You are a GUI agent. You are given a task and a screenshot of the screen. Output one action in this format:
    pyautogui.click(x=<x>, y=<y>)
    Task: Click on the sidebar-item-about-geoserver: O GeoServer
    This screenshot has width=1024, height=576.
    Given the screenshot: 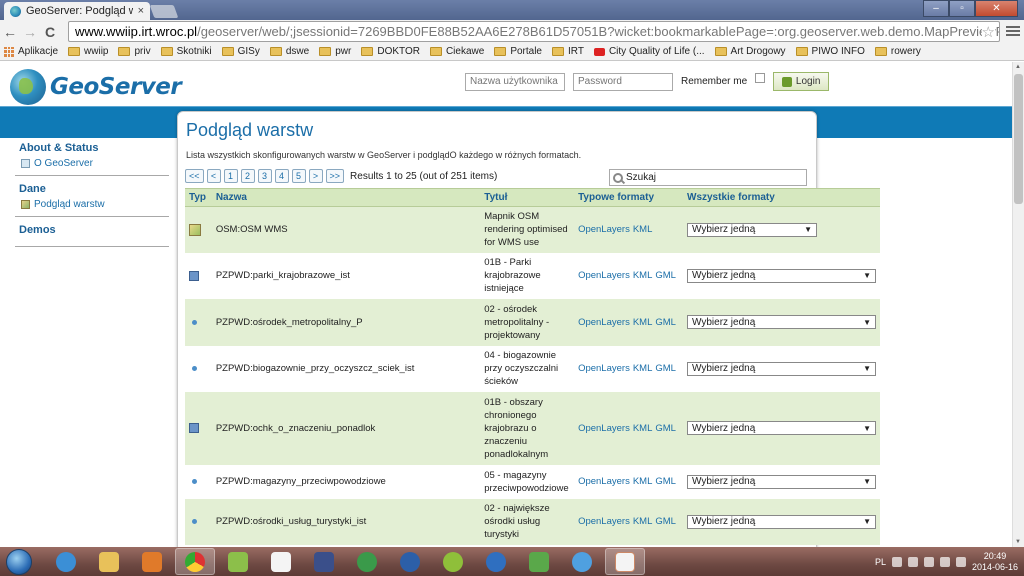 What is the action you would take?
    pyautogui.click(x=95, y=163)
    